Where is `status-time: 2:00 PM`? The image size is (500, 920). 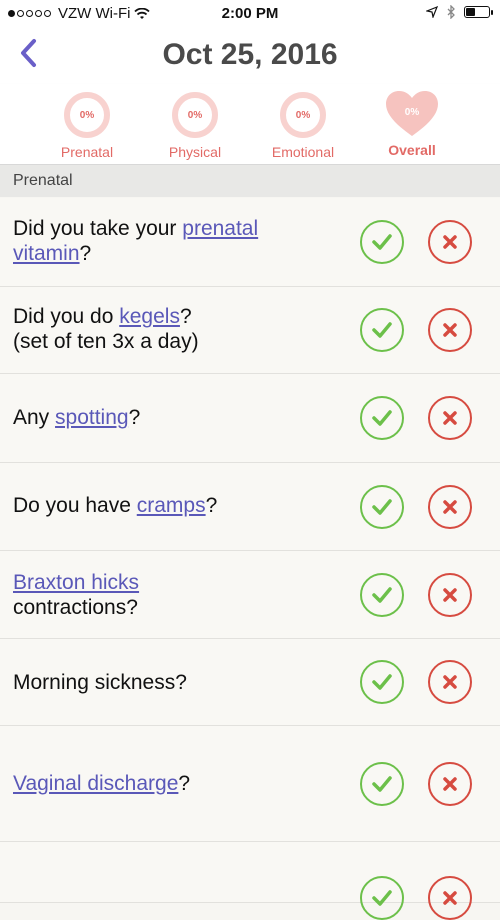
status-time: 2:00 PM is located at coordinates (250, 13).